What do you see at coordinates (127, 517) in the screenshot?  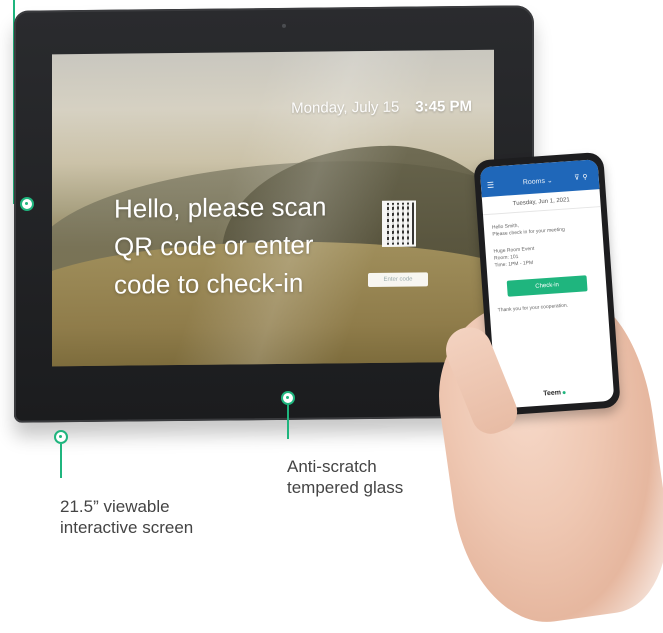 I see `callout-label-screen: 21.5” viewable interactive screen` at bounding box center [127, 517].